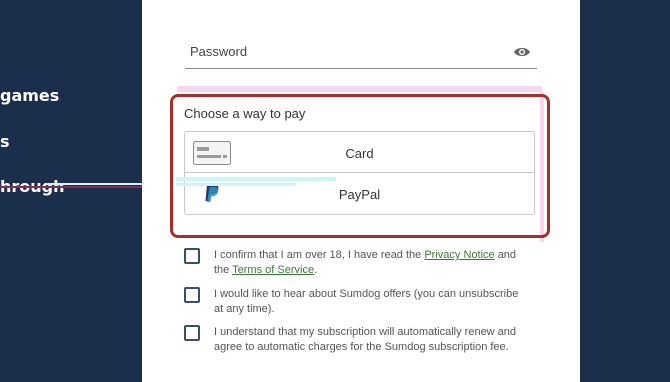  What do you see at coordinates (29, 95) in the screenshot?
I see `sidebar-item-games: games` at bounding box center [29, 95].